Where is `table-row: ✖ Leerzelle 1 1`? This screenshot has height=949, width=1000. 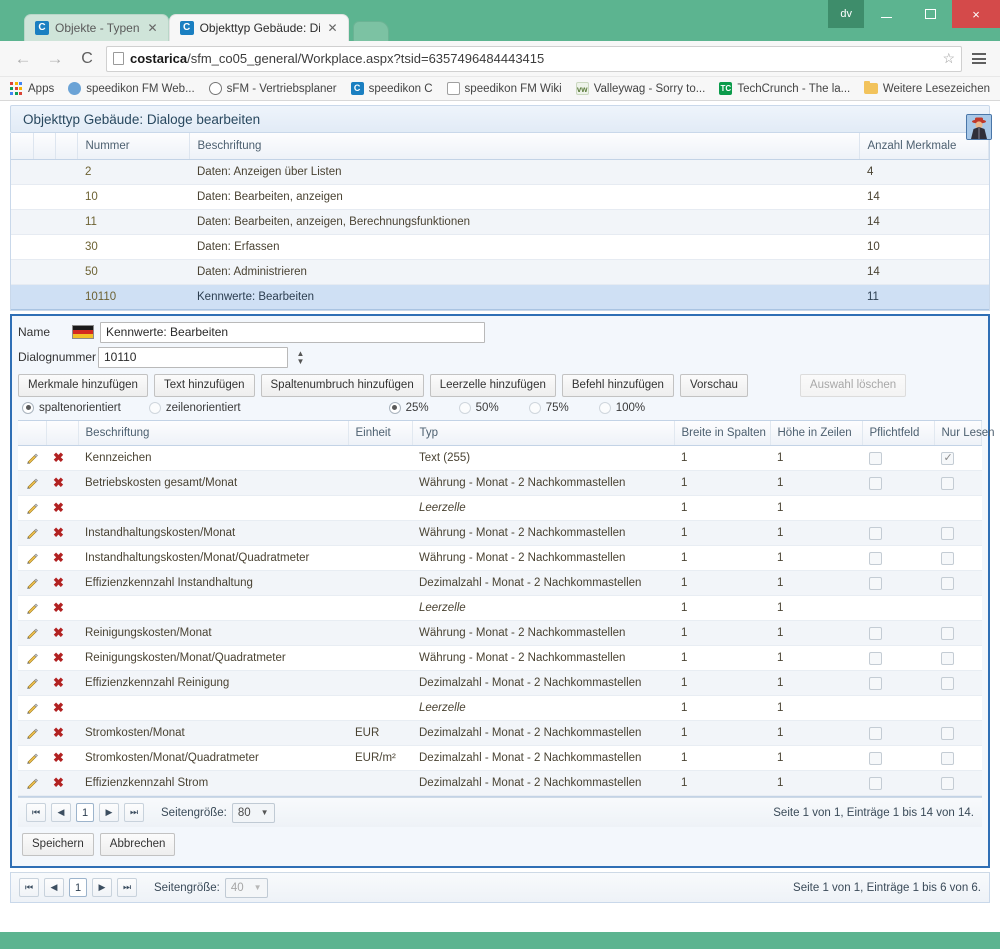
table-row: ✖ Leerzelle 1 1 is located at coordinates (500, 708).